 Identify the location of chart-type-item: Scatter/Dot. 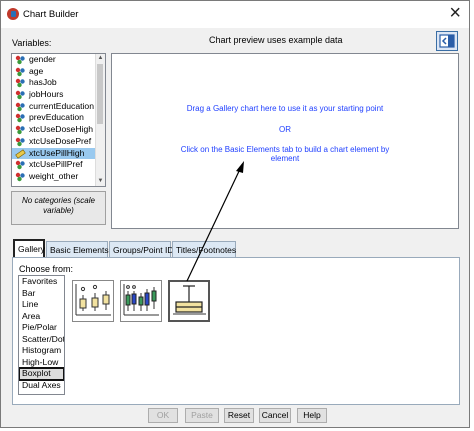
(41, 340).